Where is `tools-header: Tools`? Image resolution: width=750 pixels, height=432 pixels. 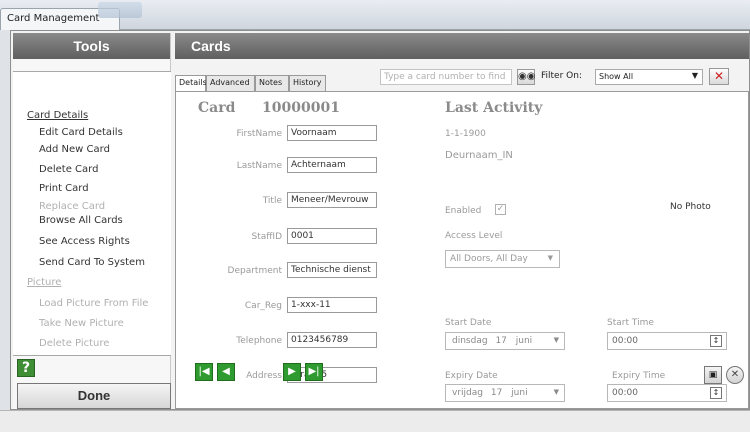
tools-header: Tools is located at coordinates (91, 46).